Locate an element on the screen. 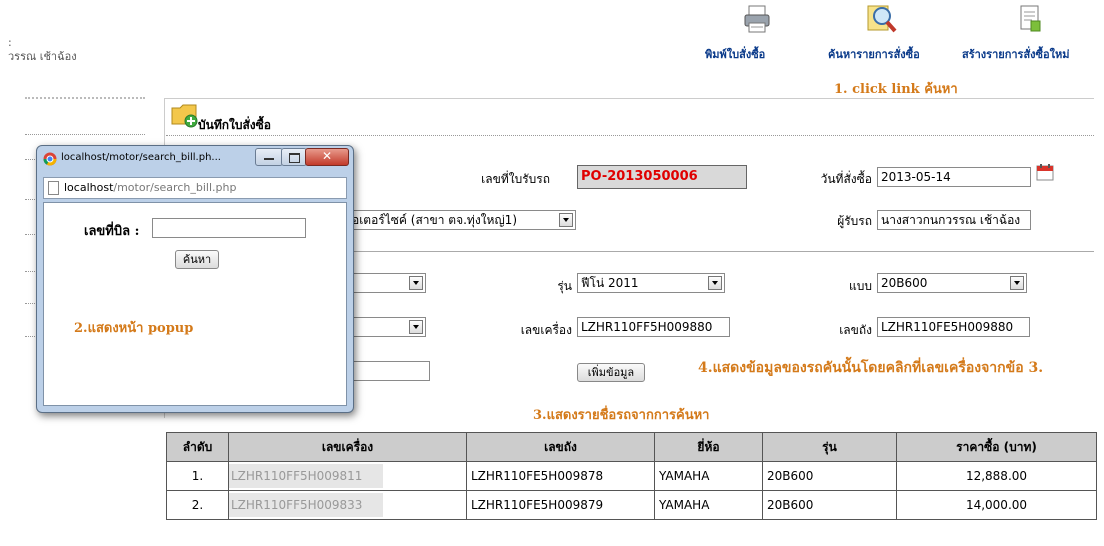 The image size is (1104, 546). price-cell: 12,888.00 is located at coordinates (996, 476).